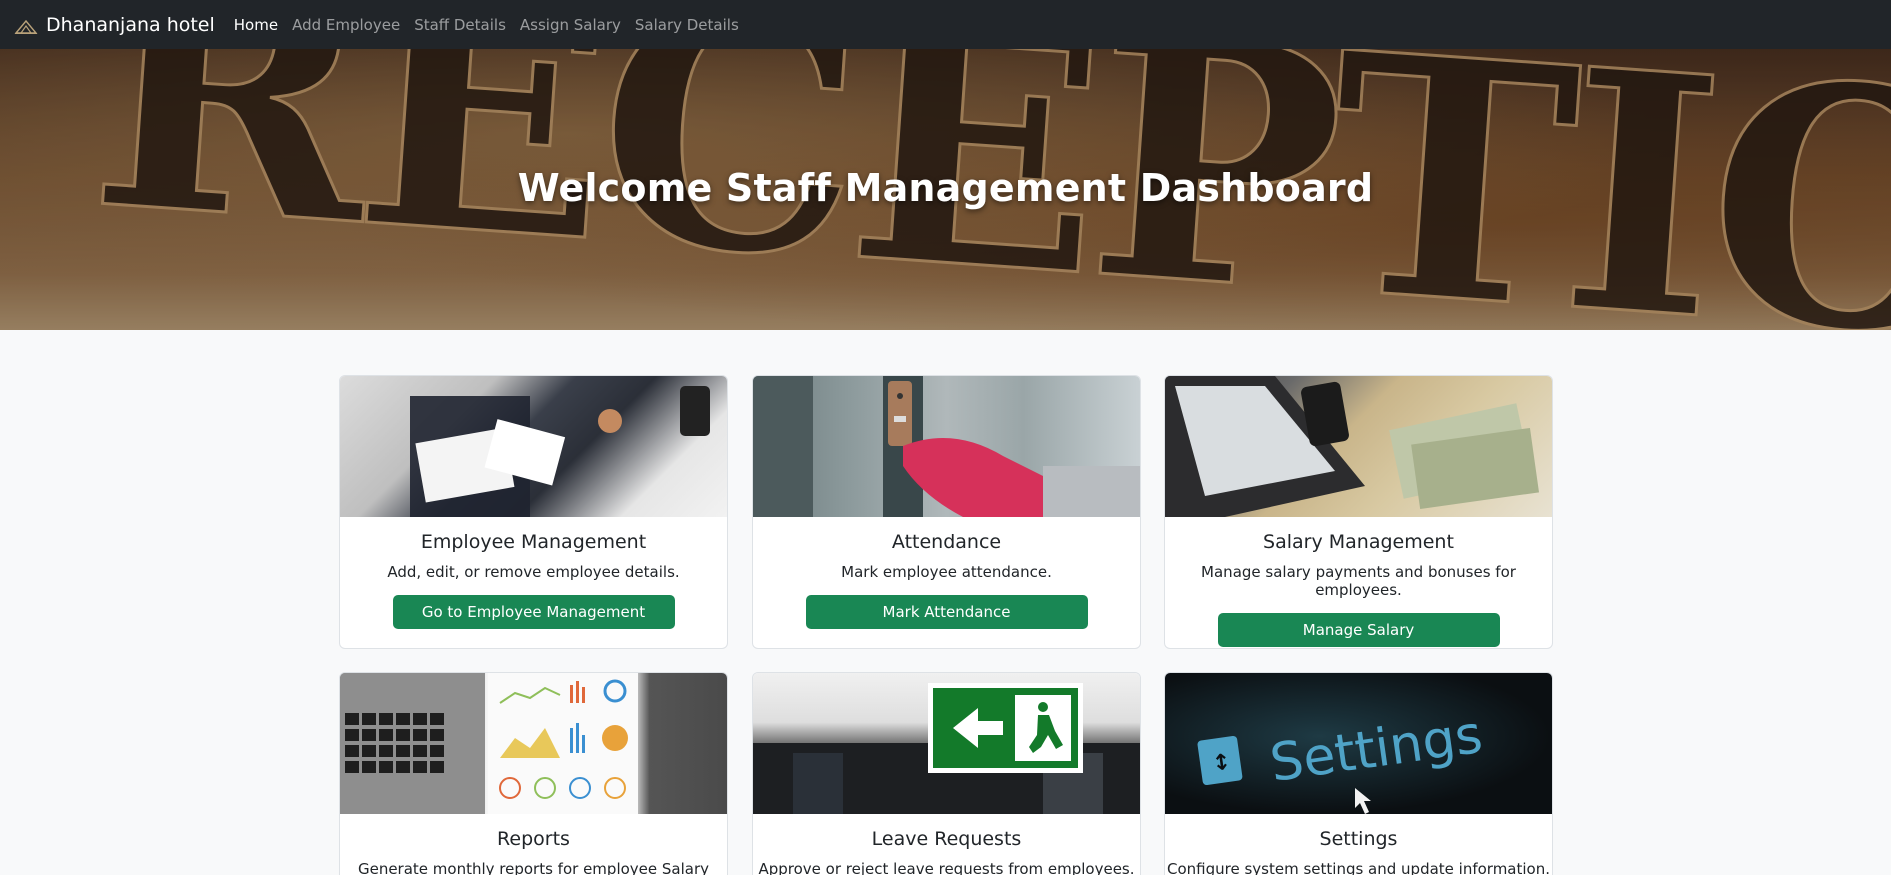  What do you see at coordinates (533, 572) in the screenshot?
I see `card-text: Add, edit, or remove employee details.` at bounding box center [533, 572].